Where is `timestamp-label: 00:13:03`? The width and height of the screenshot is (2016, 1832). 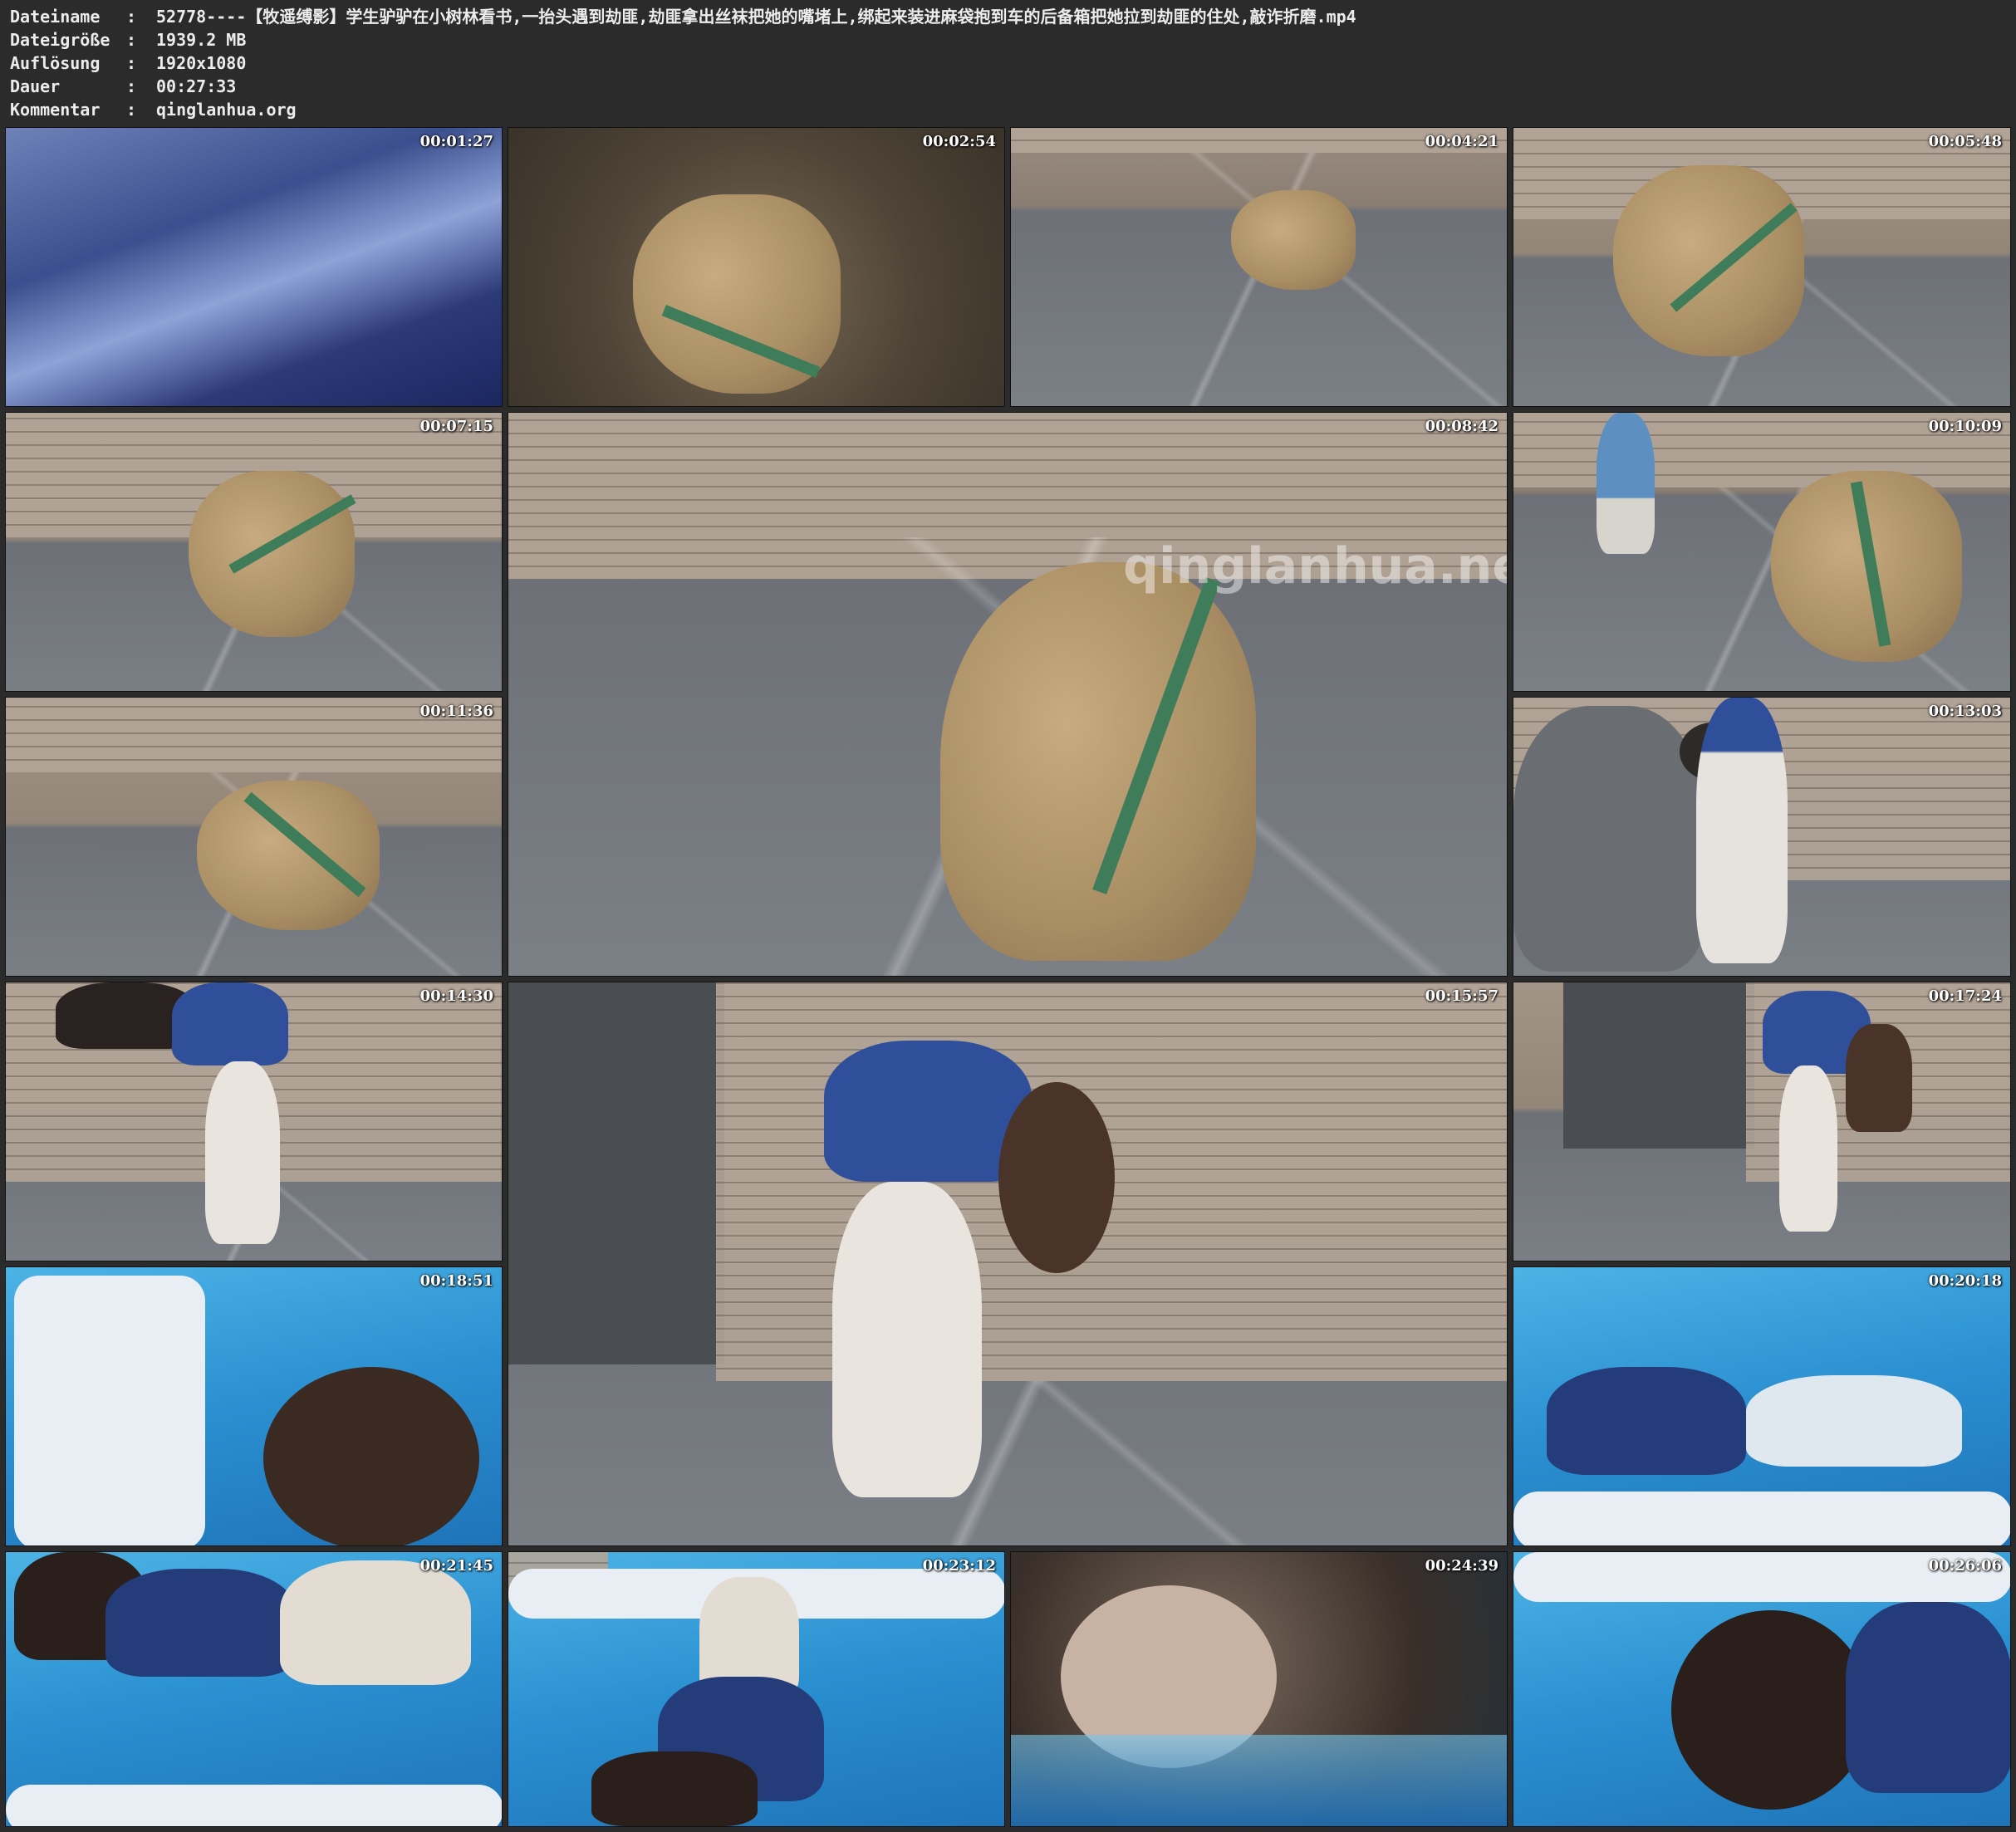
timestamp-label: 00:13:03 is located at coordinates (1965, 711).